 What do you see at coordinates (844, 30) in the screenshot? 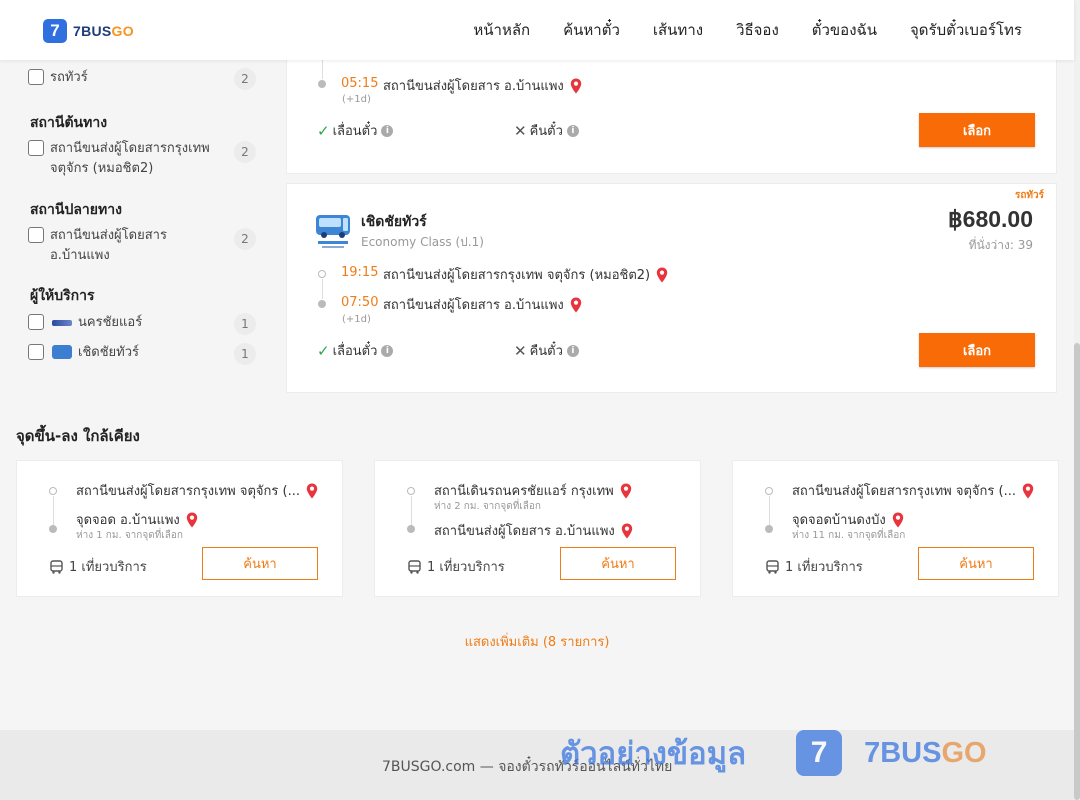
I see `nav-my-tickets: ตั๋วของฉัน` at bounding box center [844, 30].